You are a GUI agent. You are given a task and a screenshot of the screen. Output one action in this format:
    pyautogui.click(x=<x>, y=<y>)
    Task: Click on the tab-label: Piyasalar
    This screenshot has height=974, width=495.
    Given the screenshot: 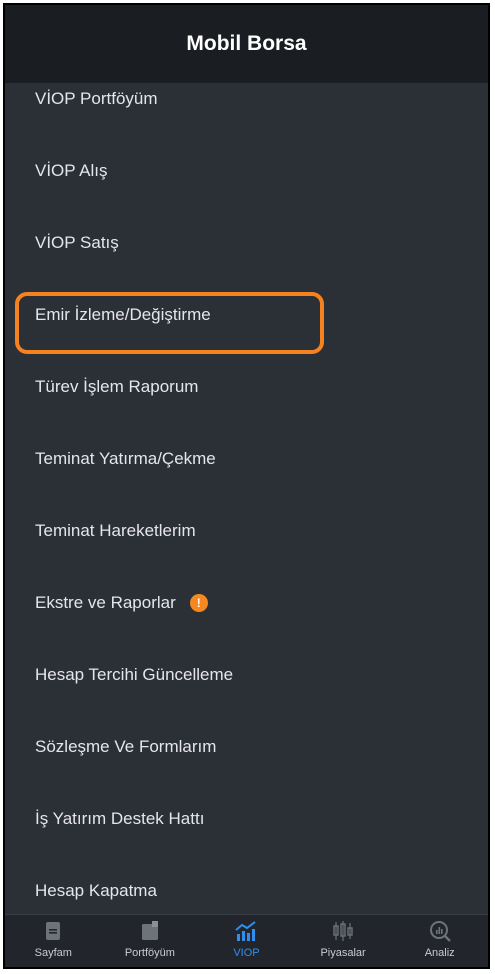 What is the action you would take?
    pyautogui.click(x=343, y=953)
    